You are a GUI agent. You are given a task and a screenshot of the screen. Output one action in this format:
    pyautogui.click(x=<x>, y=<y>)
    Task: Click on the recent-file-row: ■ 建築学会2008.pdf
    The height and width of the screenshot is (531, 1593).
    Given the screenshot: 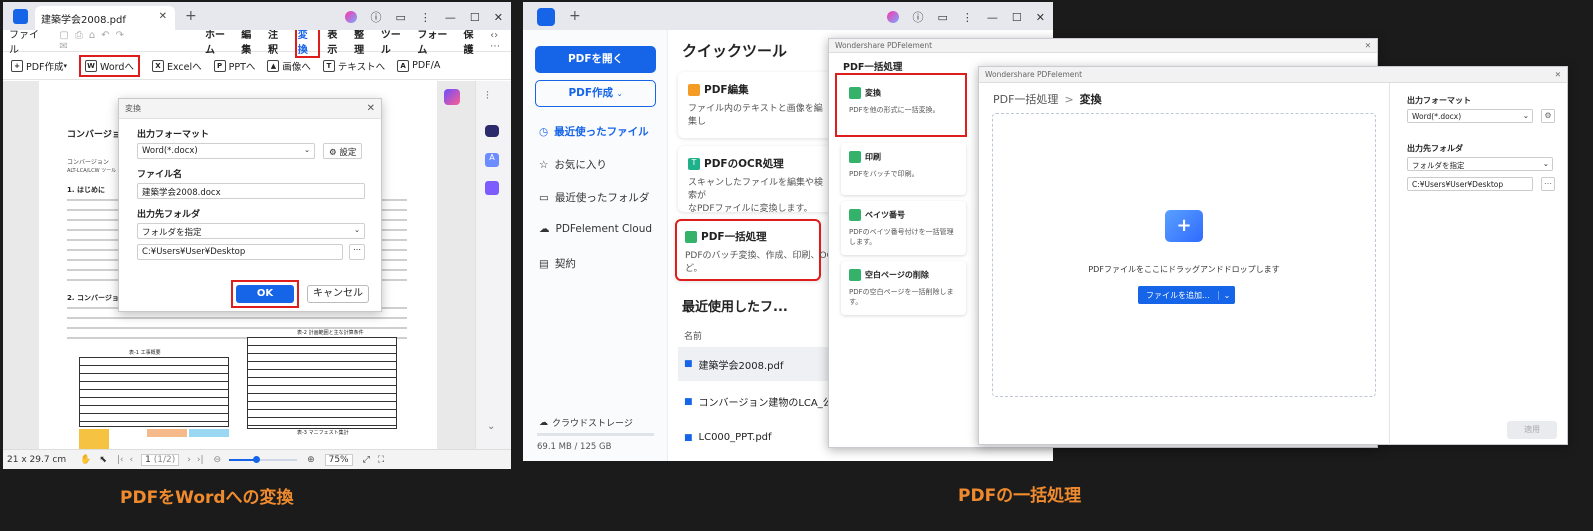 What is the action you would take?
    pyautogui.click(x=753, y=364)
    